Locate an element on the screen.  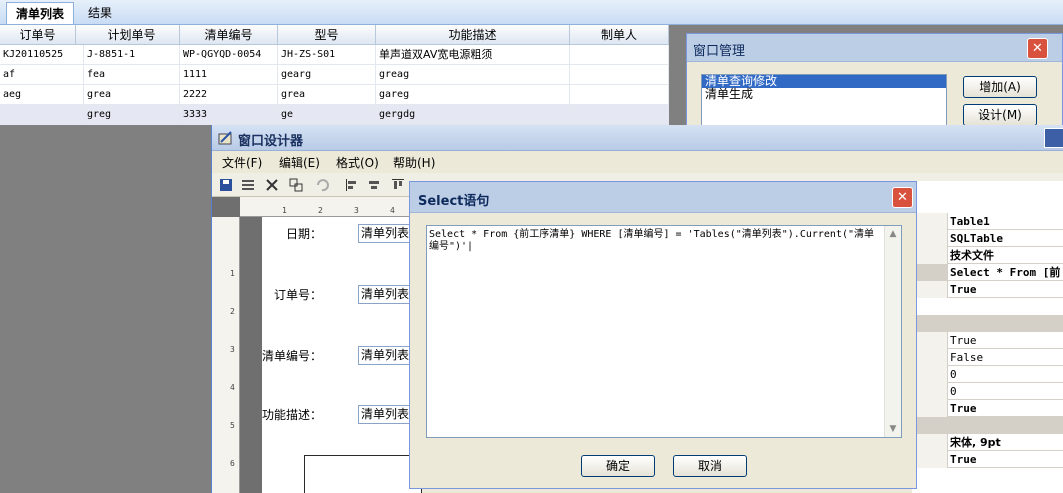
table-row: af fea 1111 gearg greag is located at coordinates (334, 75).